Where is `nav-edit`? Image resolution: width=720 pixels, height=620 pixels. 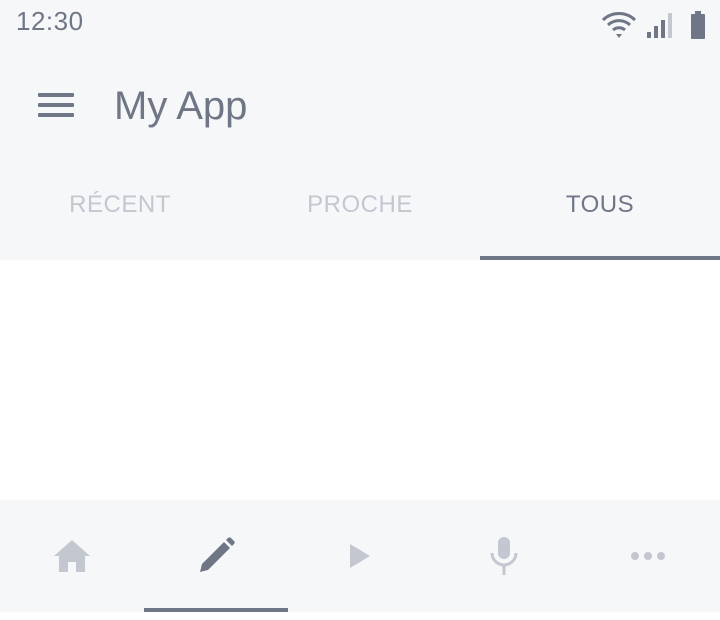 nav-edit is located at coordinates (216, 556).